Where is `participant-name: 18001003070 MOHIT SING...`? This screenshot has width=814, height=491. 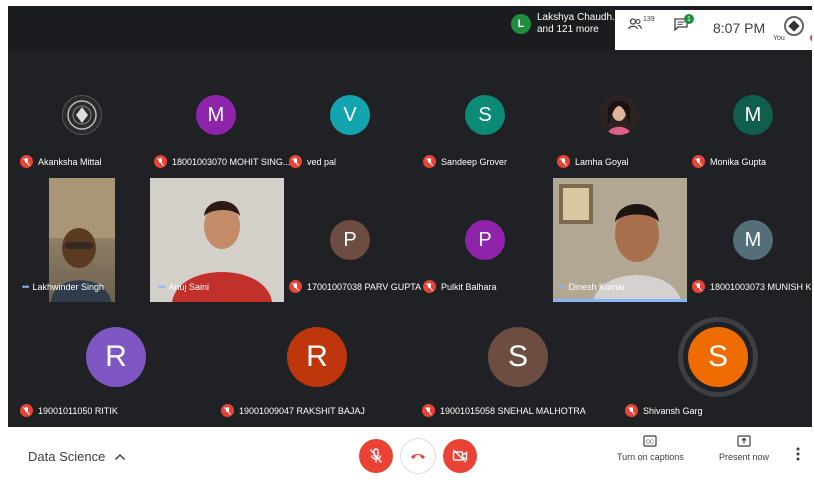 participant-name: 18001003070 MOHIT SING... is located at coordinates (231, 161).